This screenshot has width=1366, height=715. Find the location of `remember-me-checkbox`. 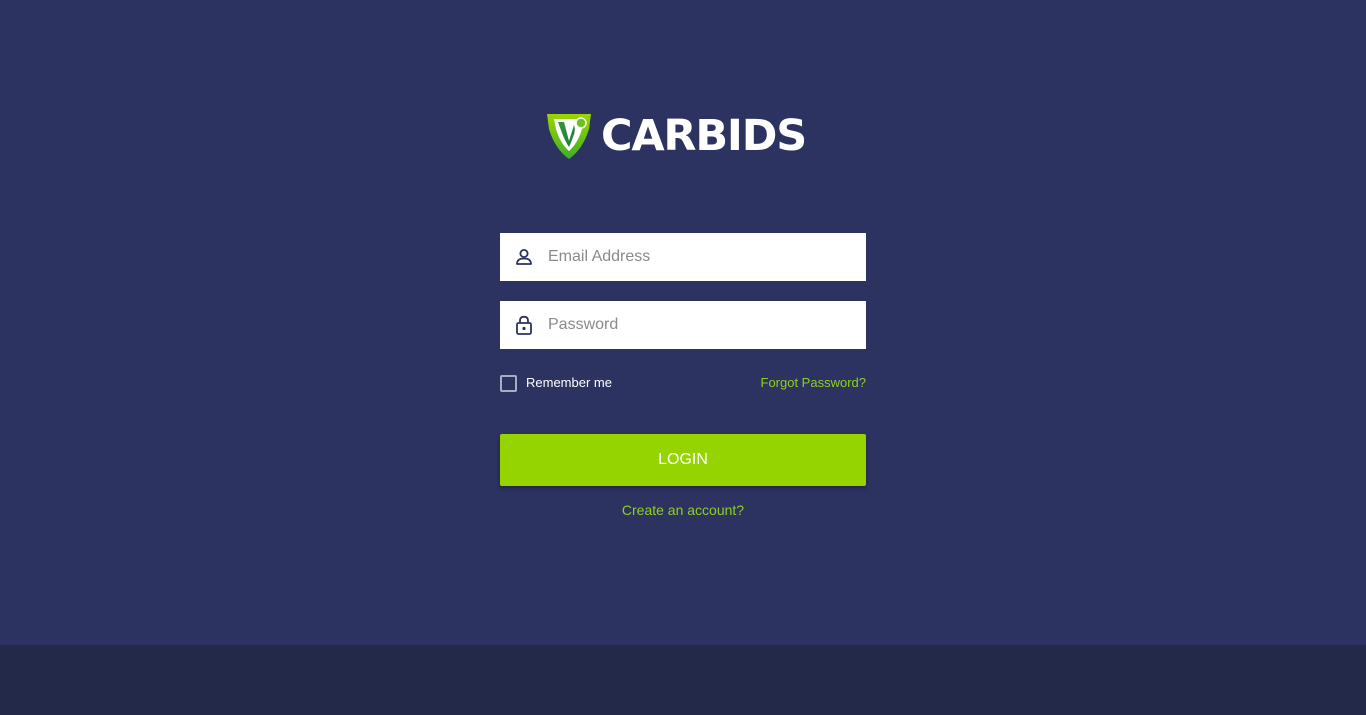

remember-me-checkbox is located at coordinates (508, 383).